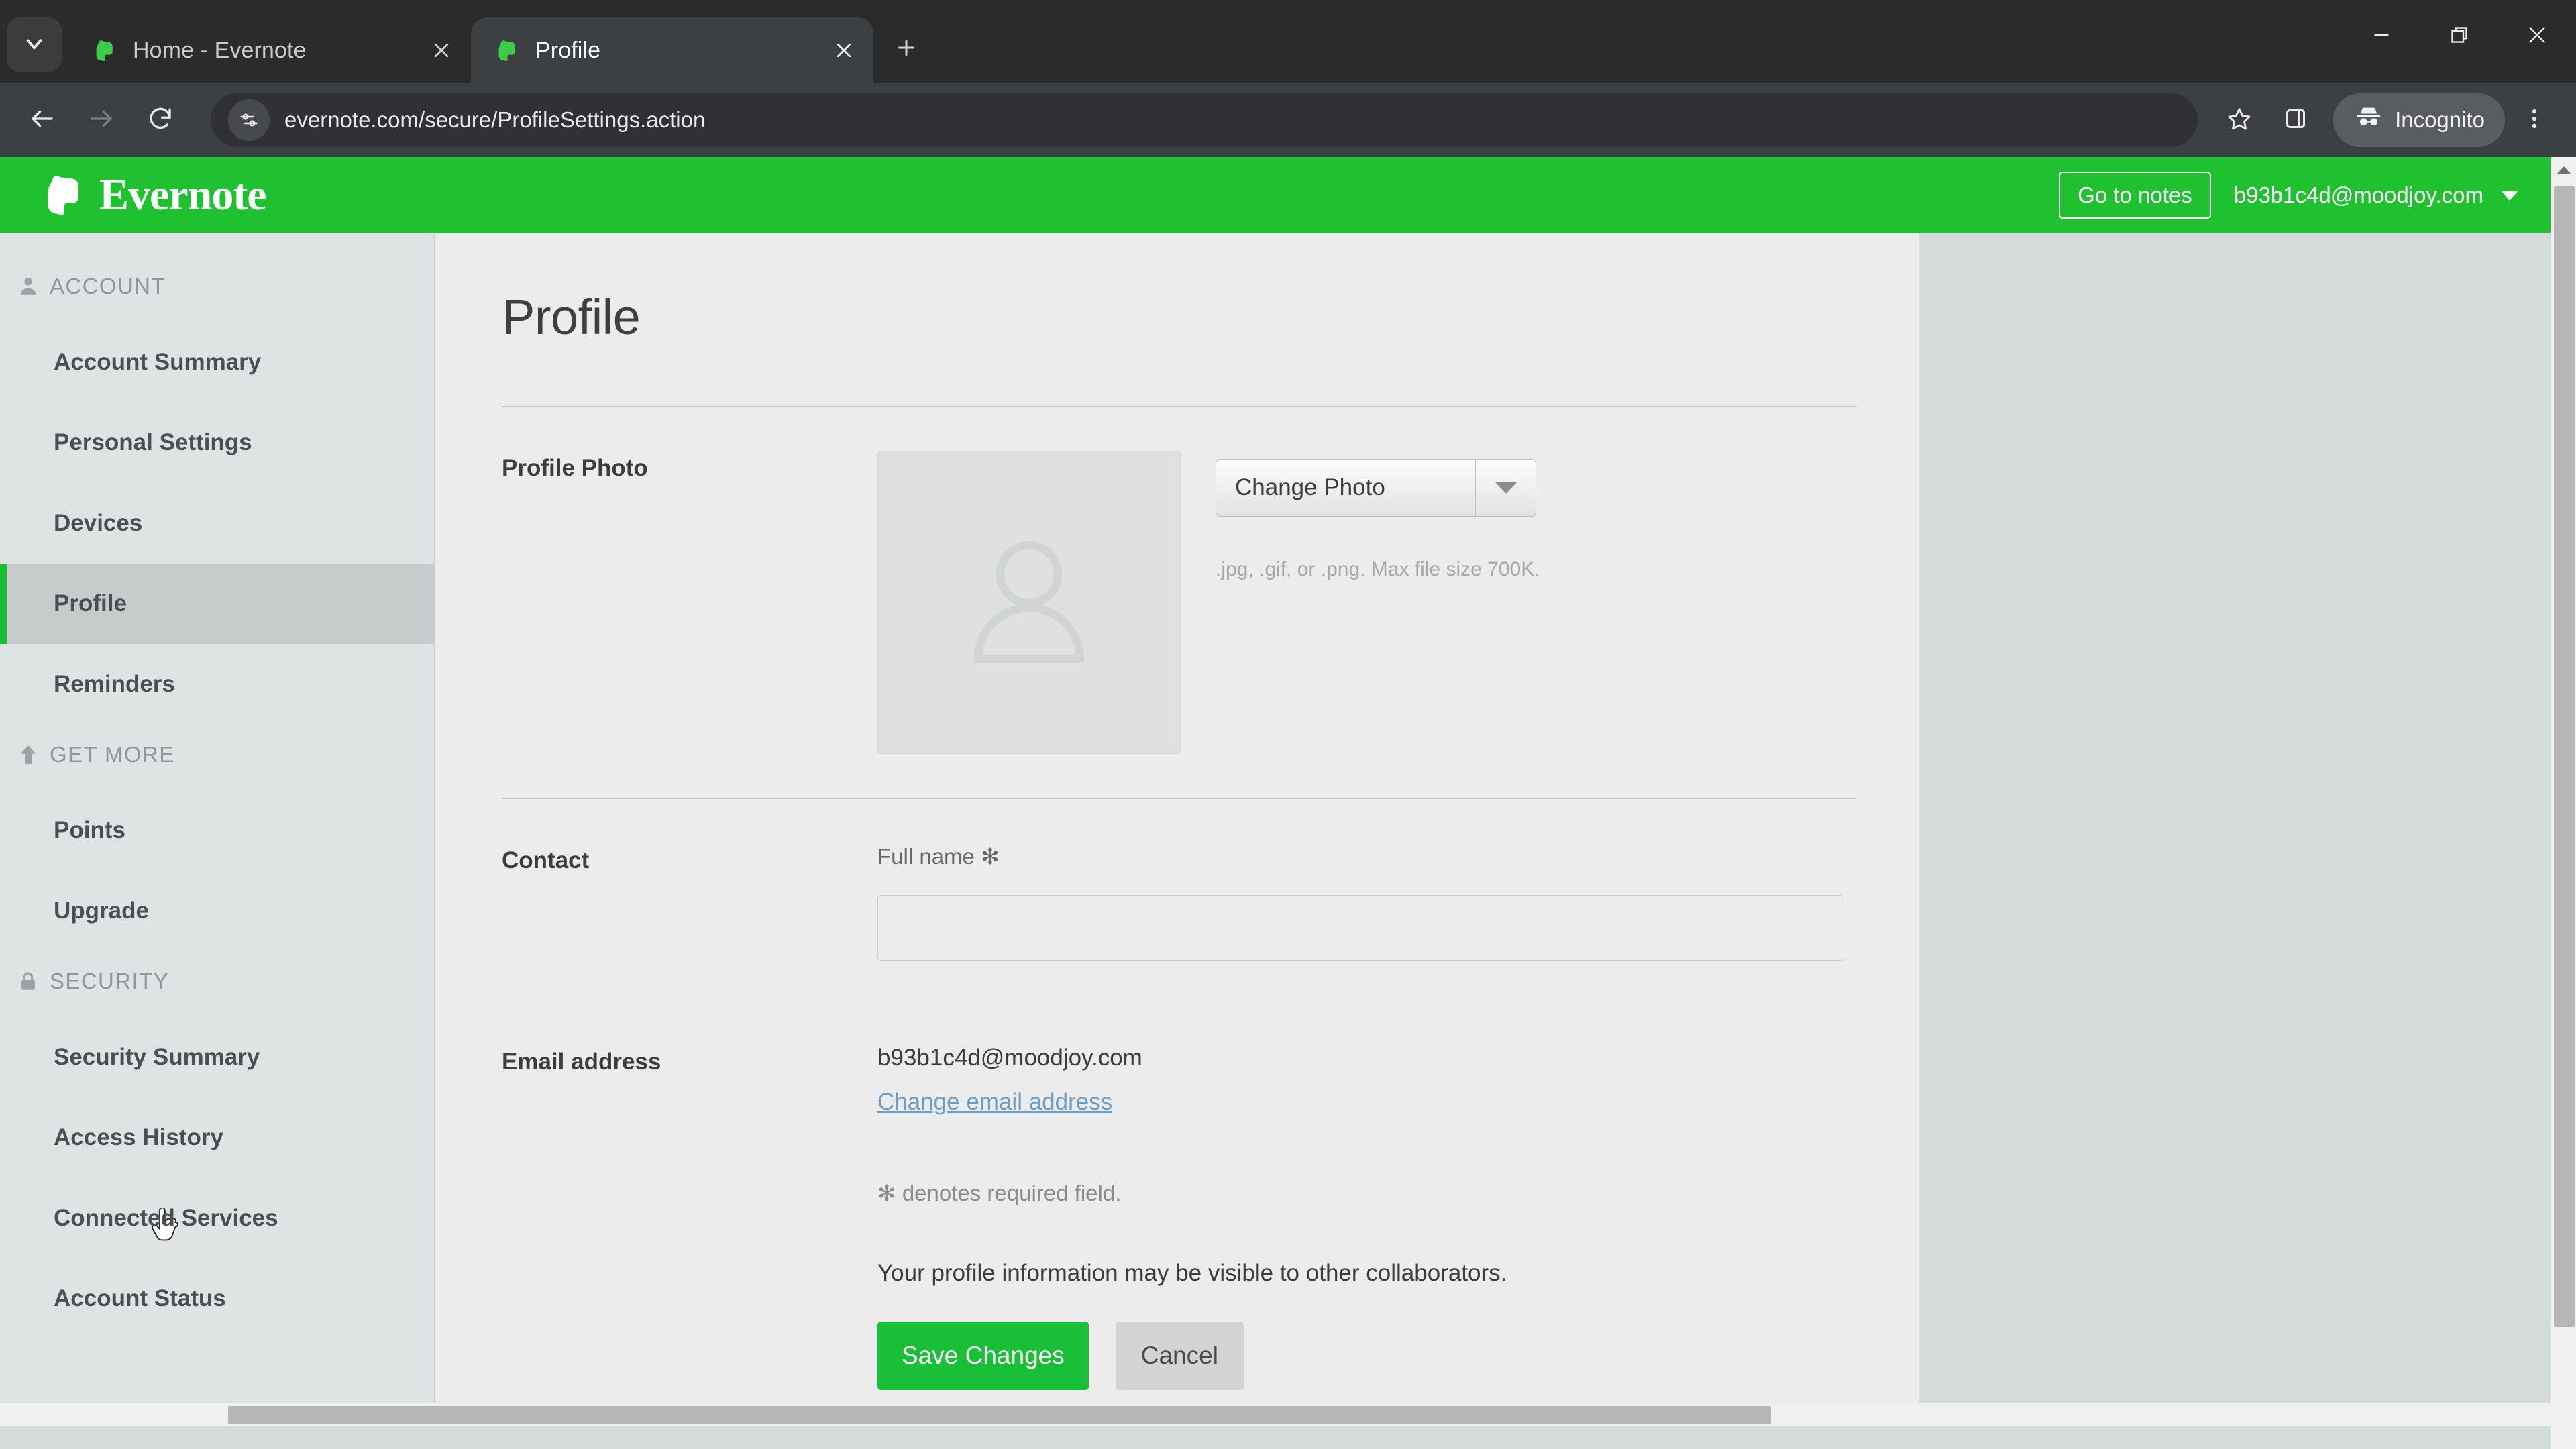 The width and height of the screenshot is (2576, 1449). I want to click on forward-button, so click(101, 120).